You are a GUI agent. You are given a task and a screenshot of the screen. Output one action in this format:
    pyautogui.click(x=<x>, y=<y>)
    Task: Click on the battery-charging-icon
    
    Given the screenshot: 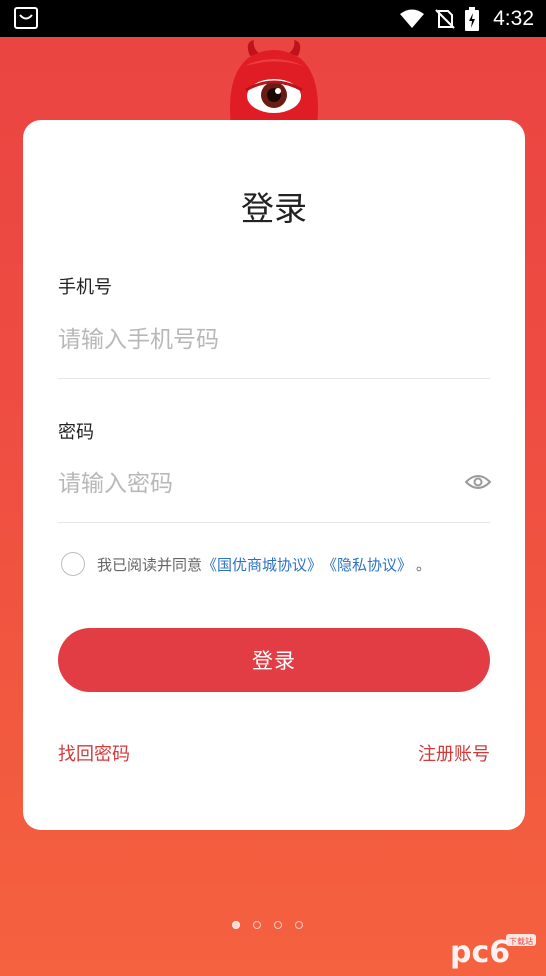 What is the action you would take?
    pyautogui.click(x=472, y=18)
    